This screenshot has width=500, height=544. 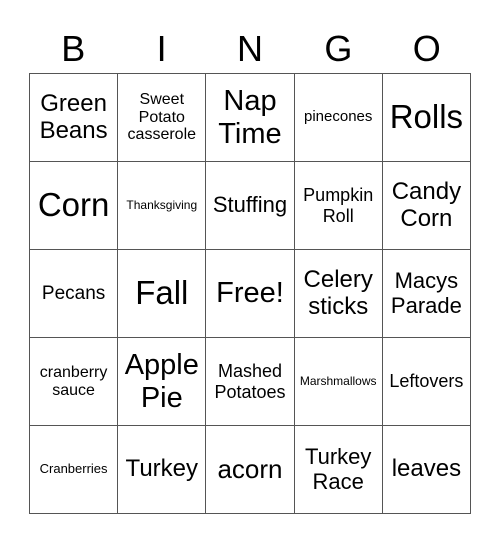 What do you see at coordinates (338, 294) in the screenshot?
I see `bingo-cell: Celery sticks` at bounding box center [338, 294].